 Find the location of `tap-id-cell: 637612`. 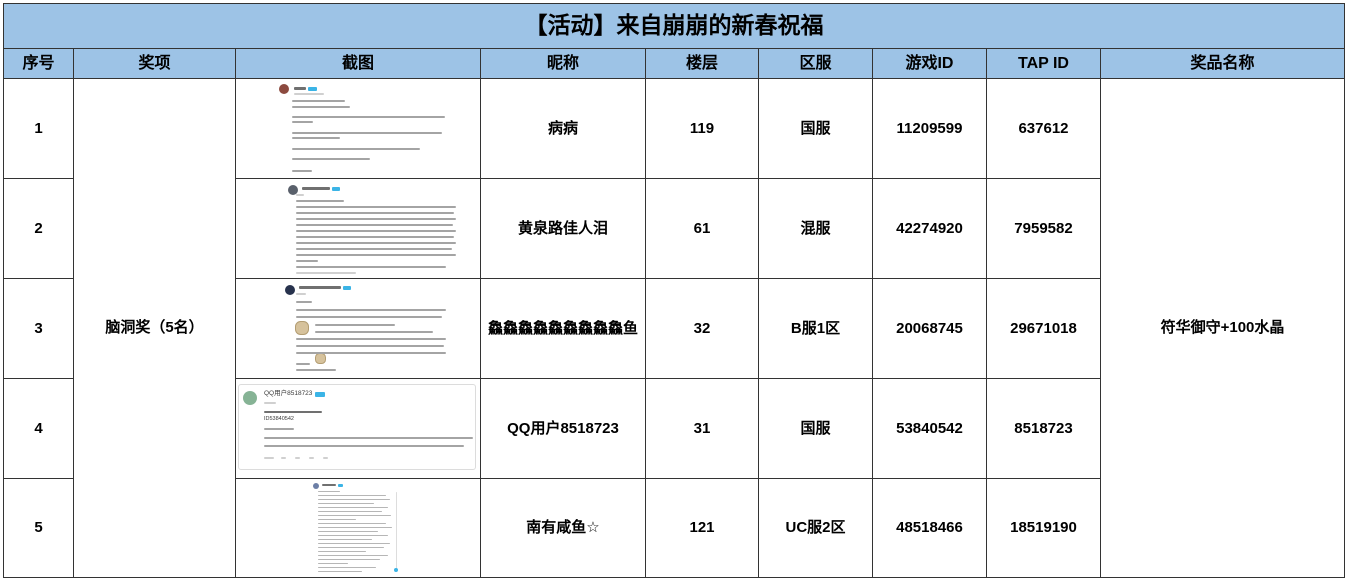

tap-id-cell: 637612 is located at coordinates (1043, 128).